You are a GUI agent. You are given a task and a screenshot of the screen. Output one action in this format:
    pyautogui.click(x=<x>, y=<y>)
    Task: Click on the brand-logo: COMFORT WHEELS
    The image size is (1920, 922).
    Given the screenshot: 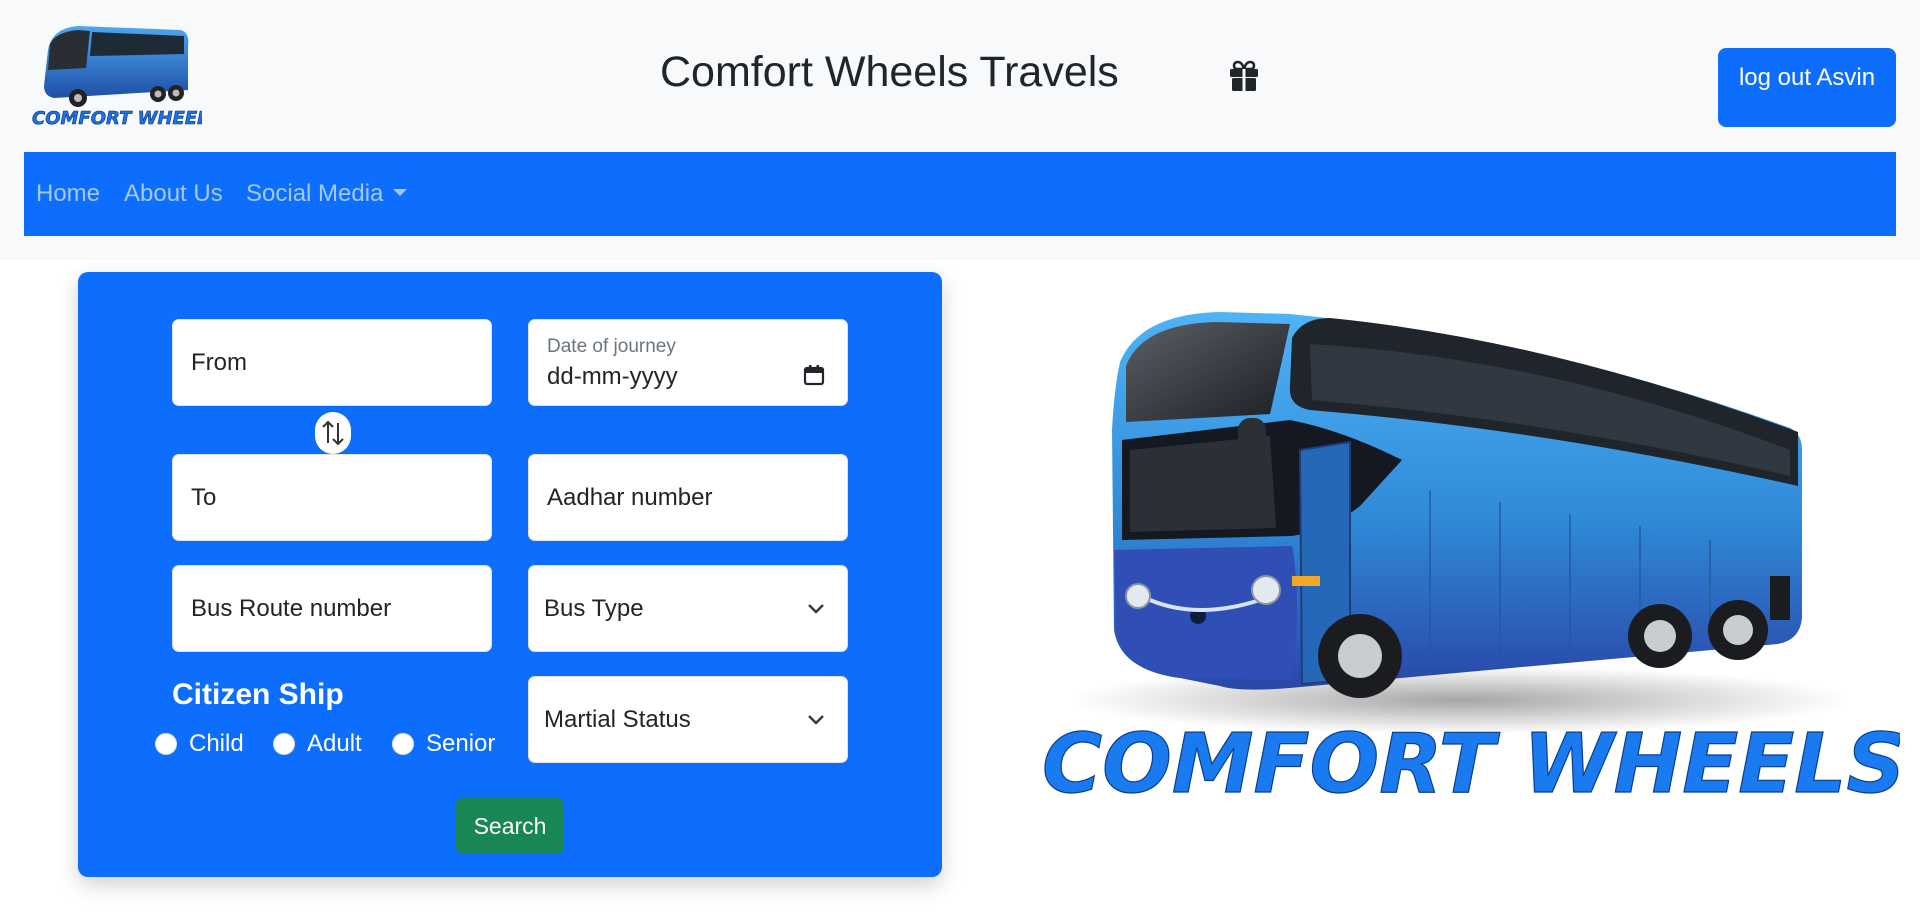 What is the action you would take?
    pyautogui.click(x=116, y=76)
    